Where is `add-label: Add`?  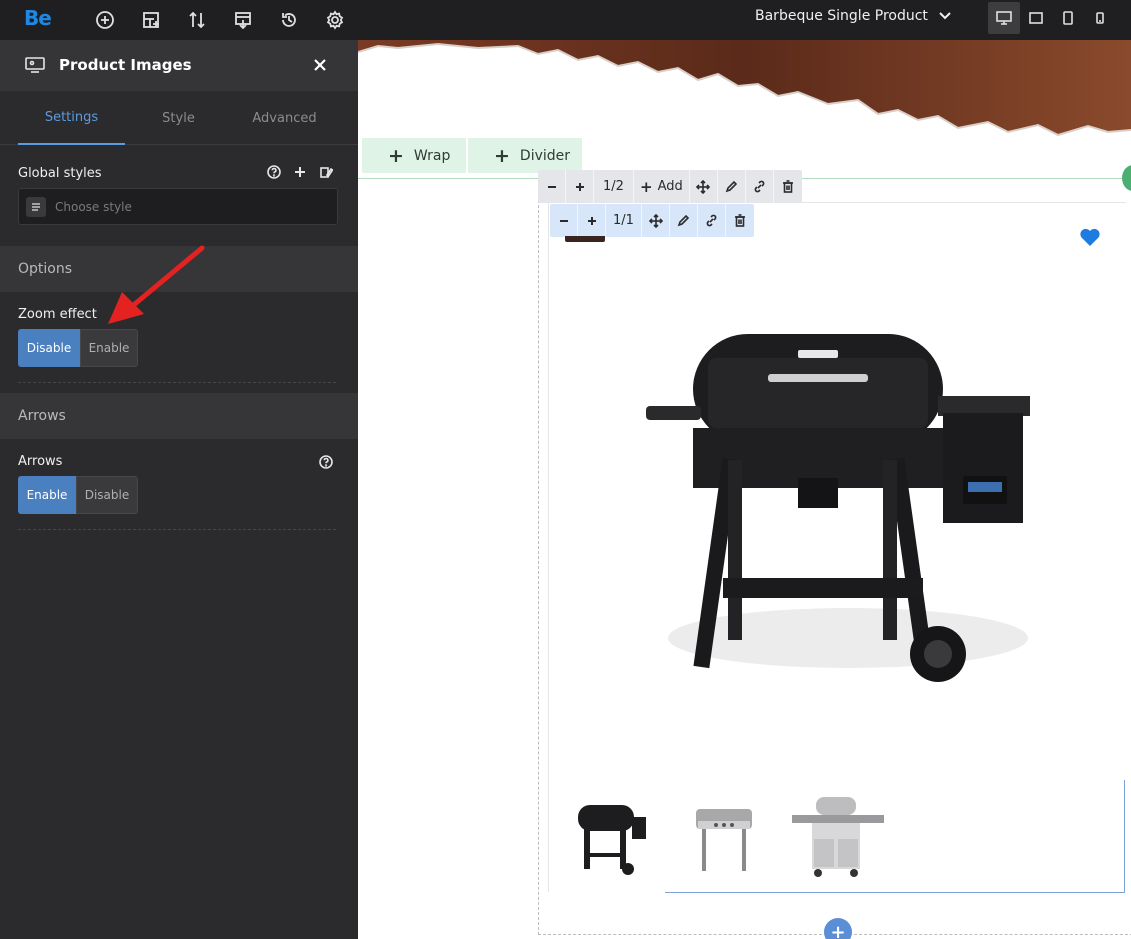
add-label: Add is located at coordinates (670, 186).